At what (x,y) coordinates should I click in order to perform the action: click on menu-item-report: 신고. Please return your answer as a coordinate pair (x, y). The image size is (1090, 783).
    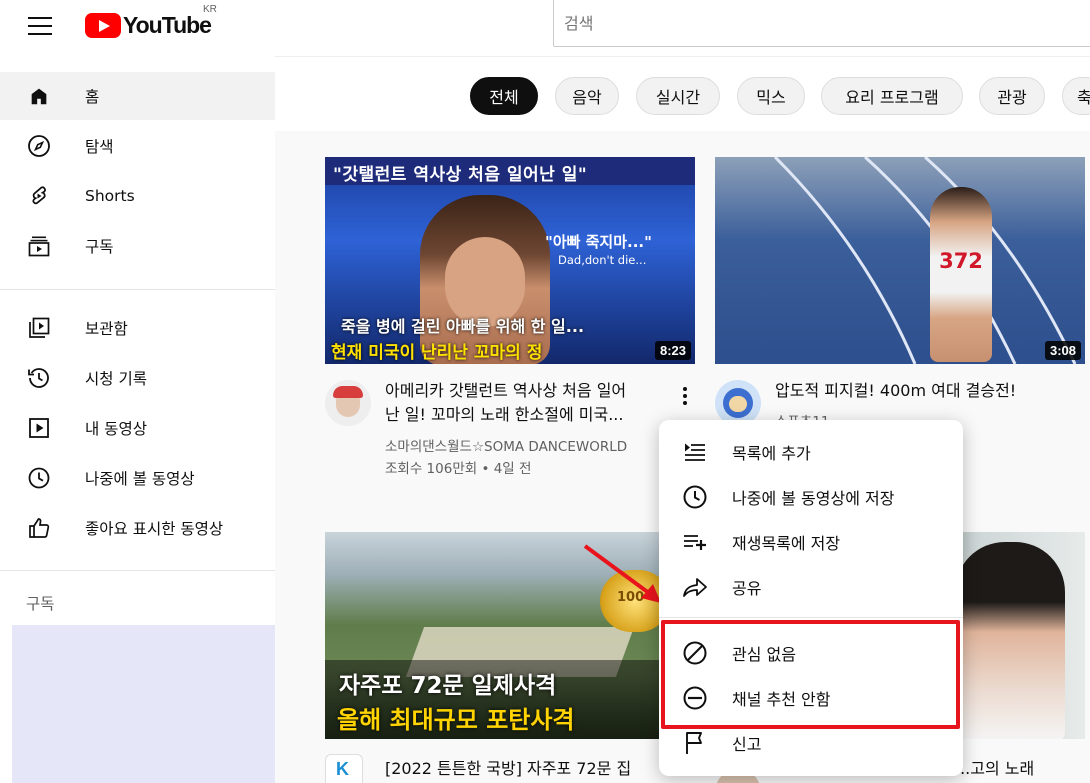
    Looking at the image, I should click on (811, 742).